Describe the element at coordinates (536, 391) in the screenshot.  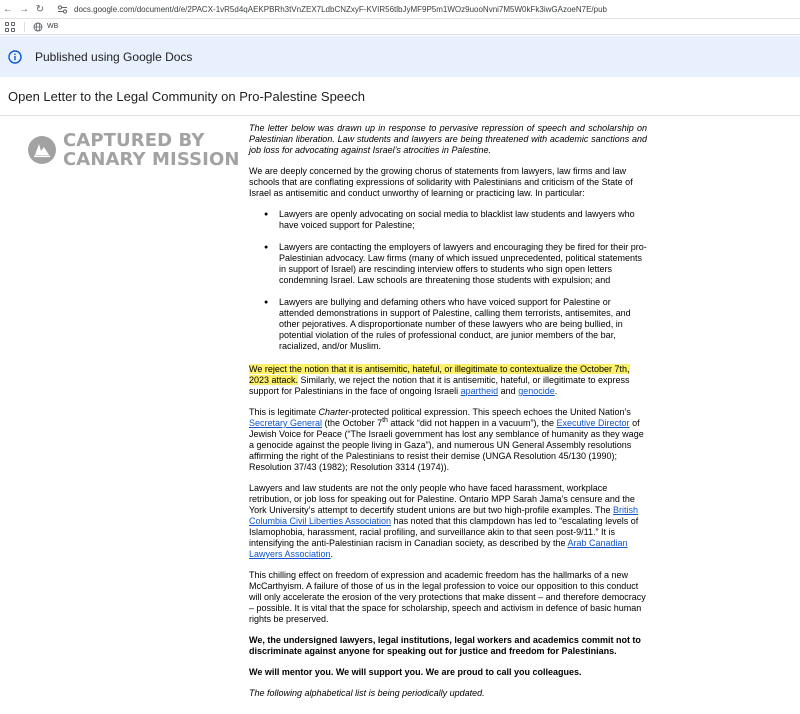
I see `link-genocide: genocide` at that location.